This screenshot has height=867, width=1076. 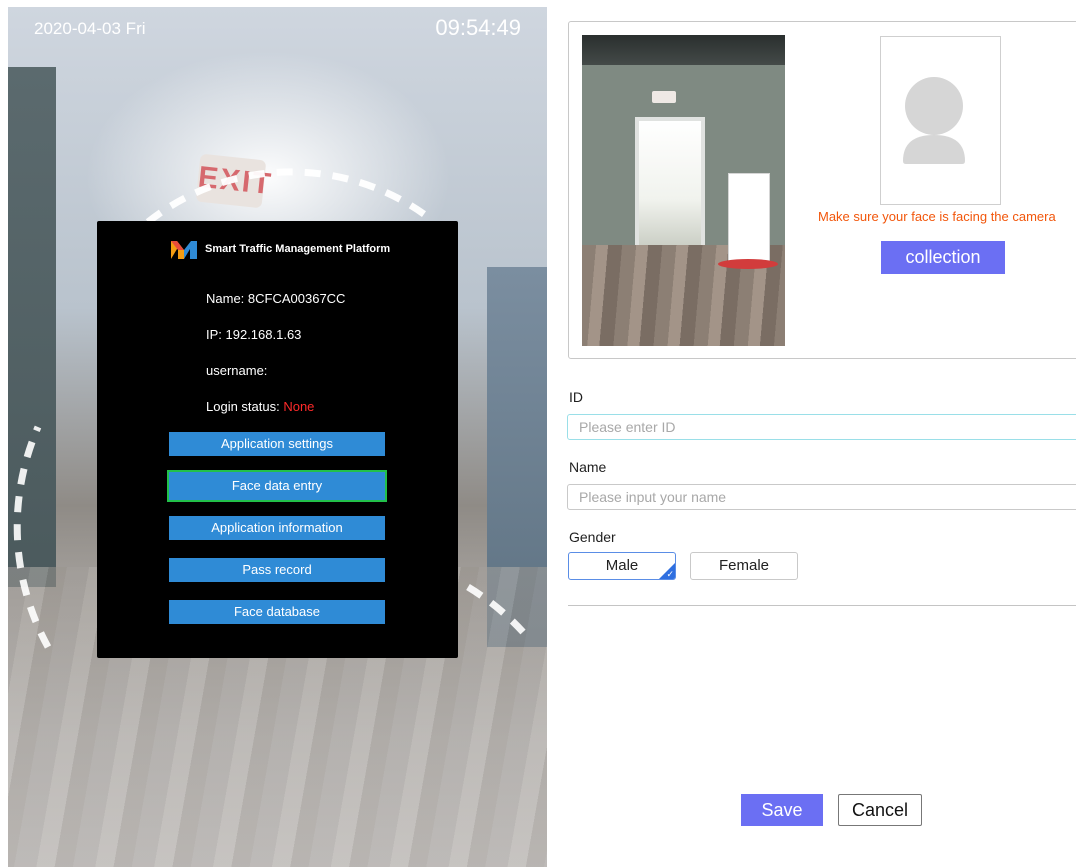 I want to click on date-display: 2020-04-03 Fri, so click(x=90, y=28).